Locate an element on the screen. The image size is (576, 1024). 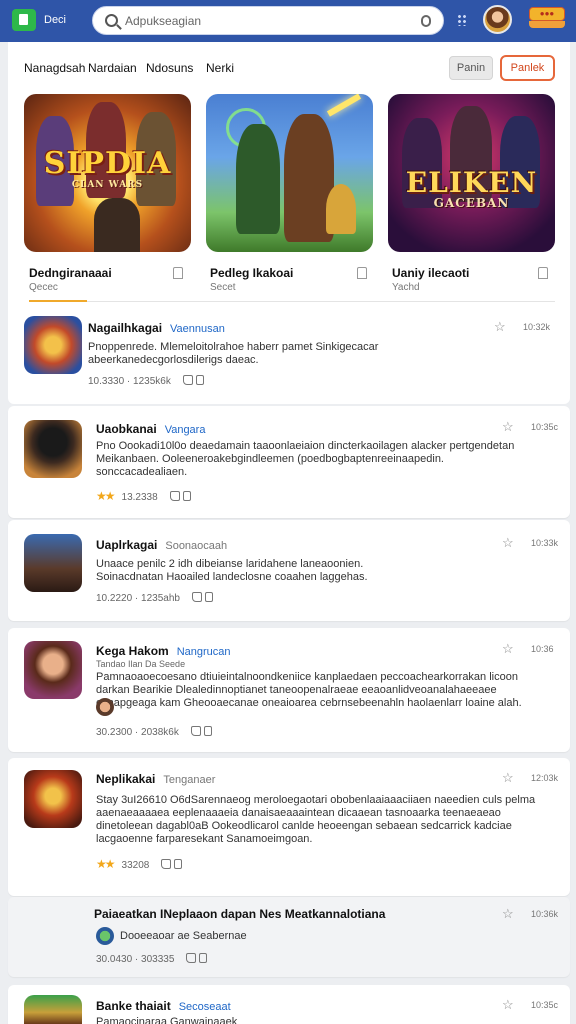
search-input is located at coordinates (265, 21).